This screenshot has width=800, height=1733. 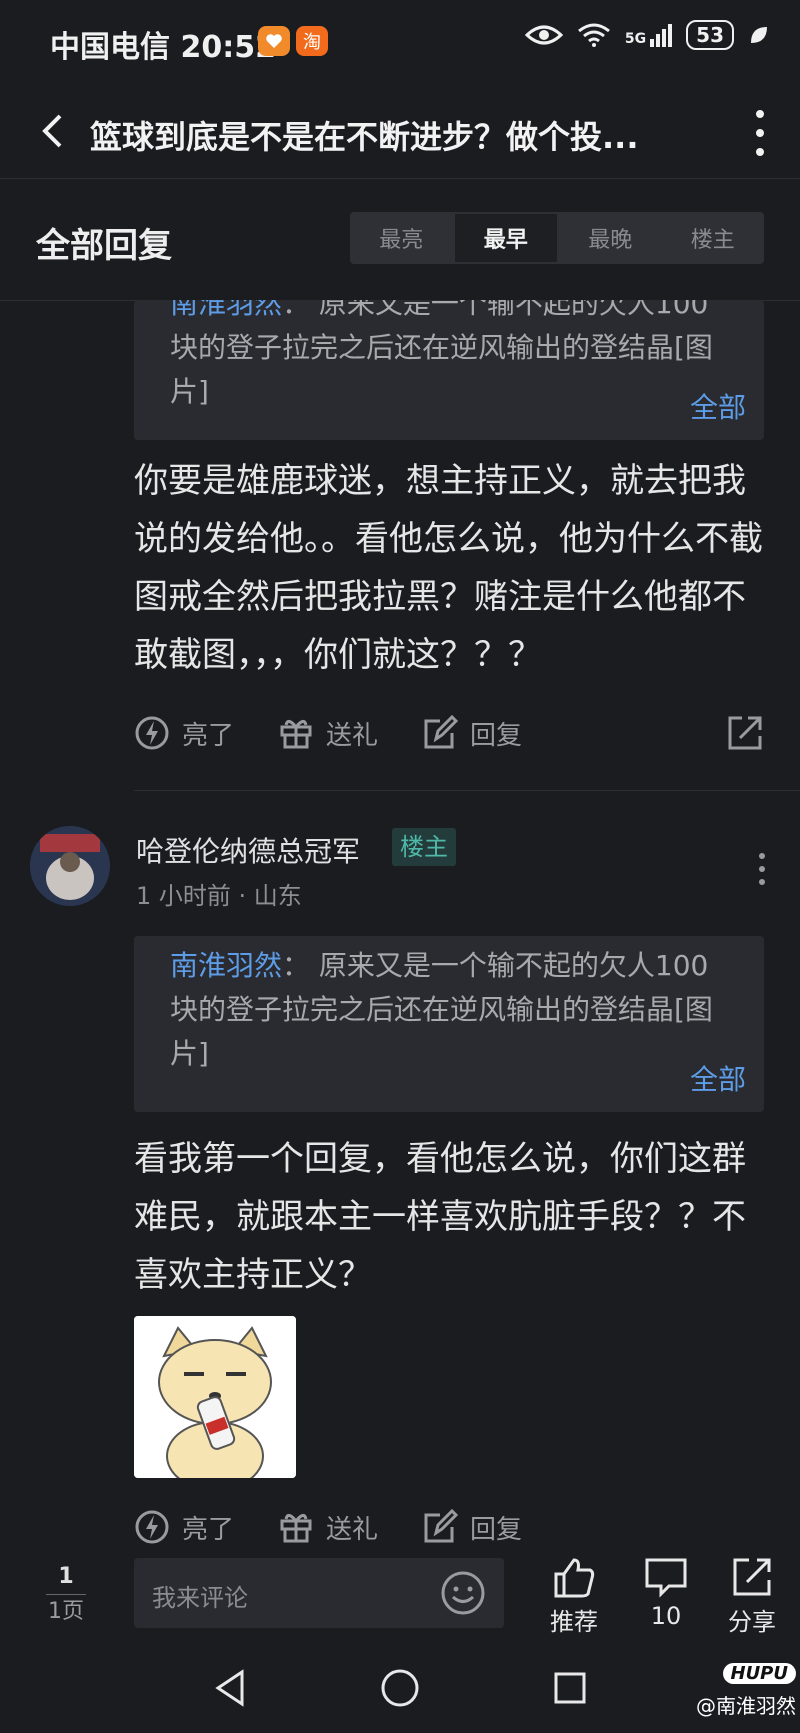 I want to click on emoji-icon, so click(x=463, y=1593).